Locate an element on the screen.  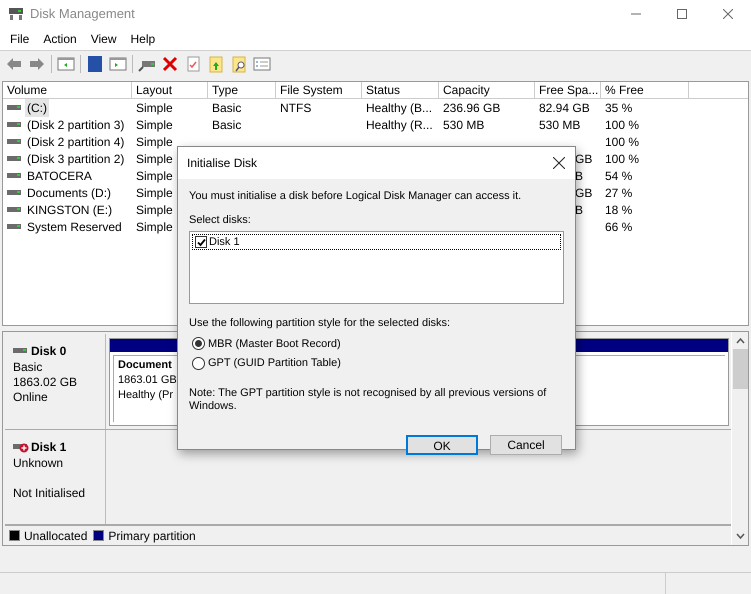
folder-up-button is located at coordinates (216, 64).